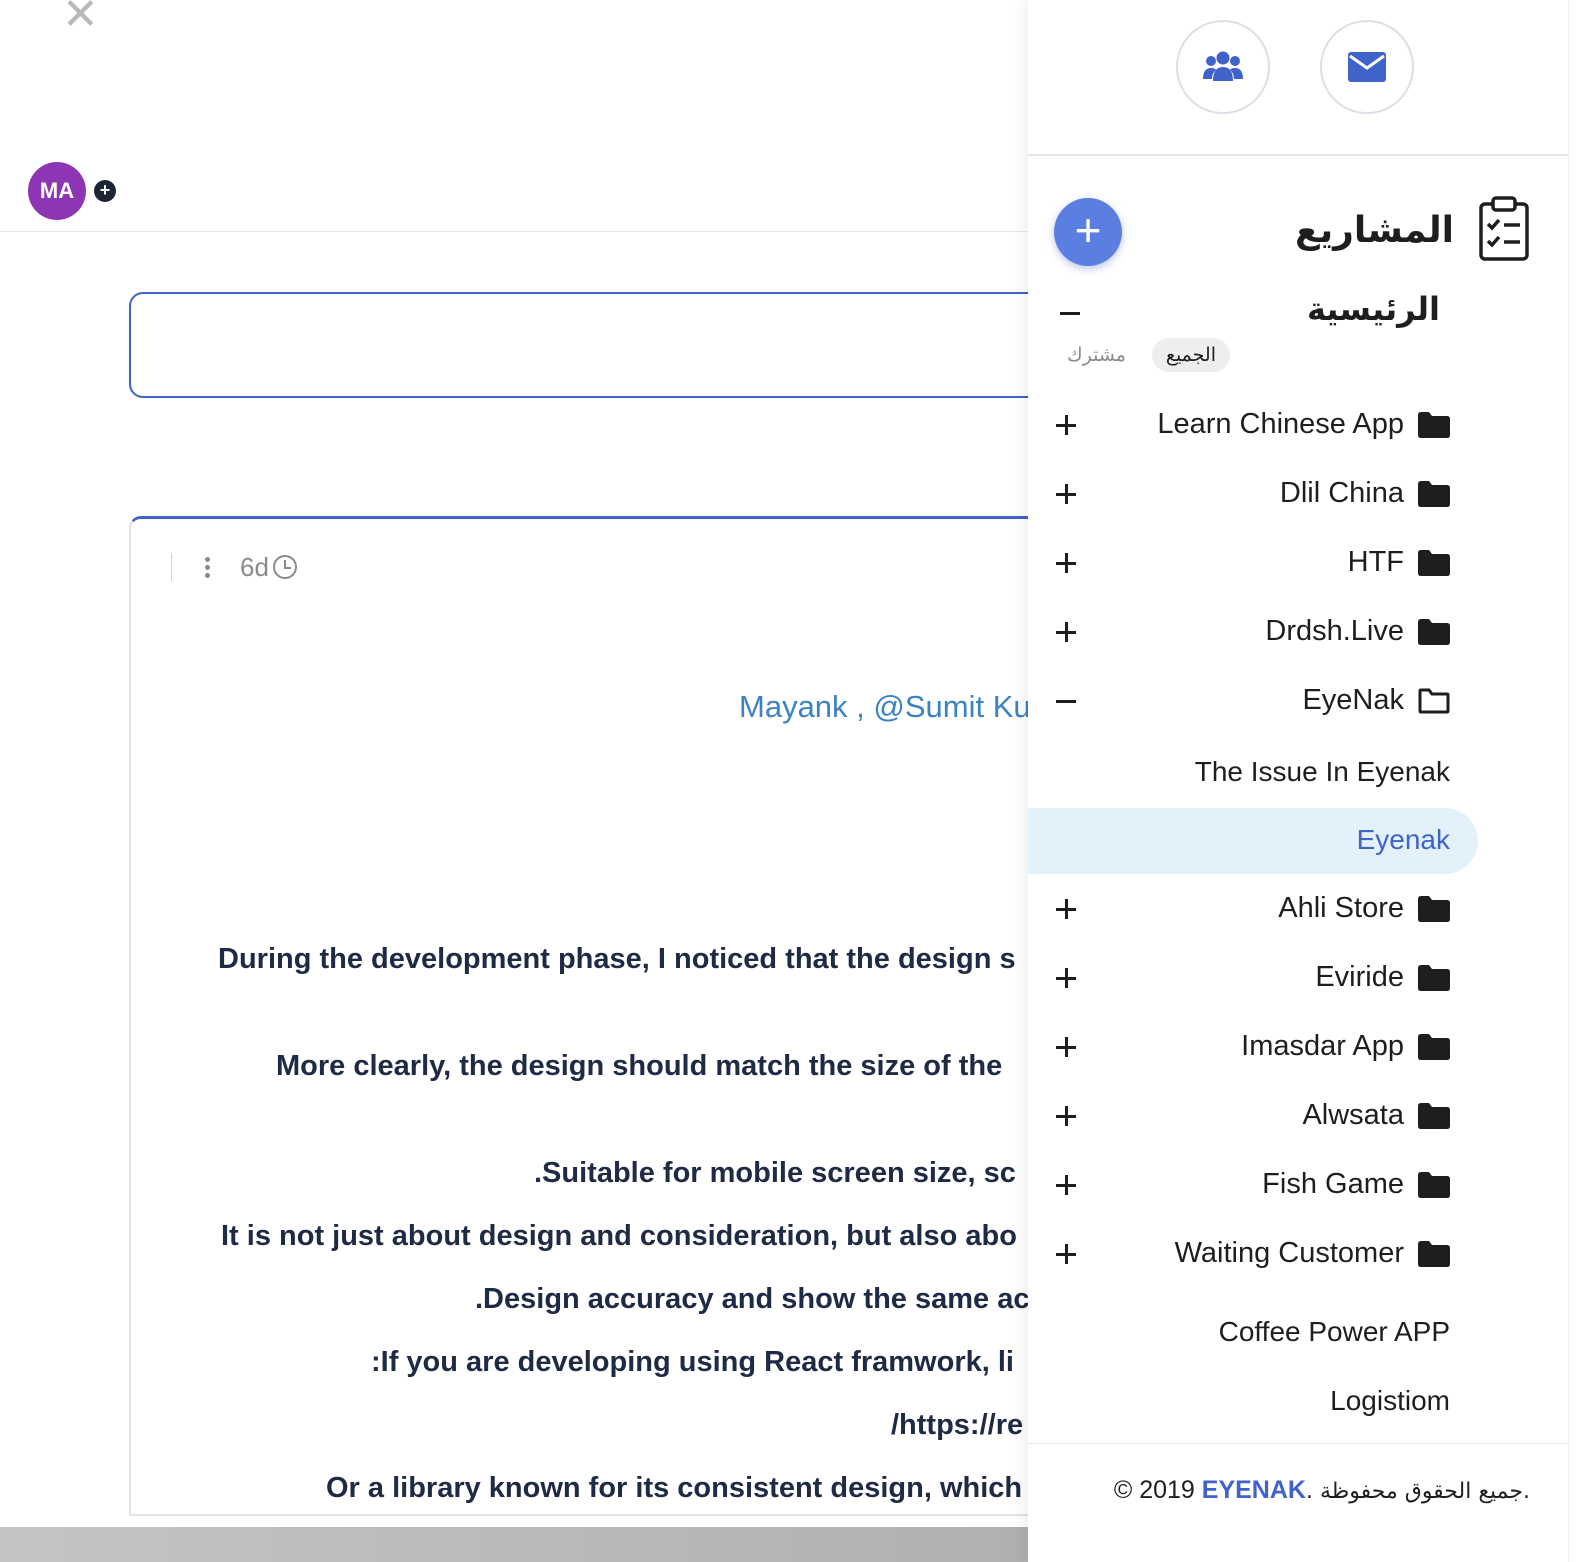  Describe the element at coordinates (1375, 562) in the screenshot. I see `project-label: HTF` at that location.